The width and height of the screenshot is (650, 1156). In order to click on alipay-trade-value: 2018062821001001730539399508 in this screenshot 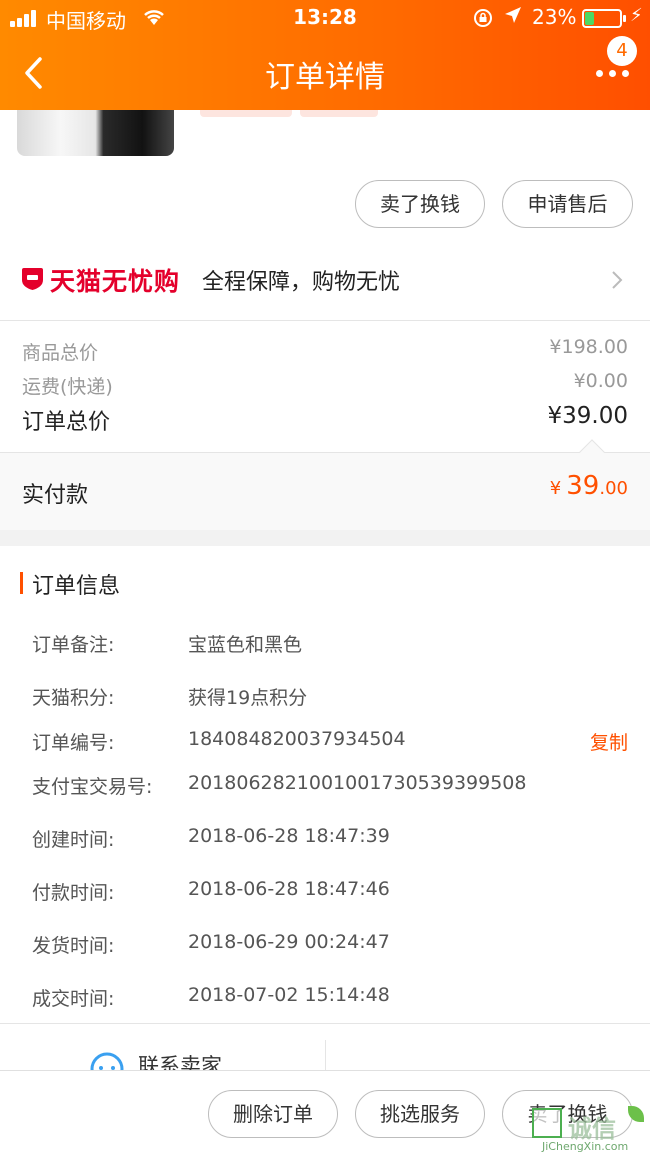, I will do `click(357, 783)`.